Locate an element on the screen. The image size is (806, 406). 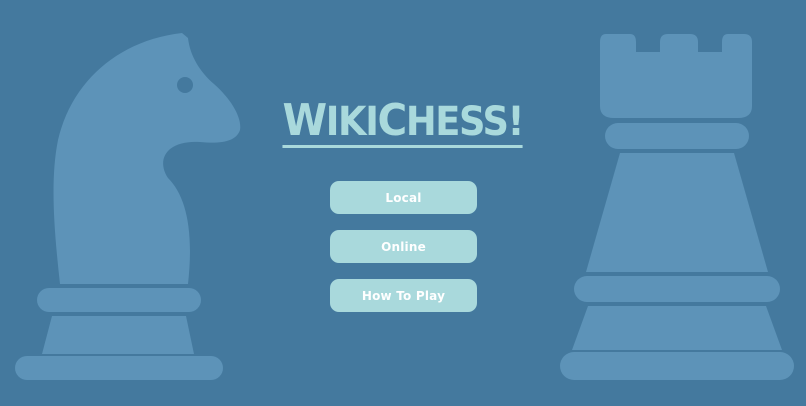
title-w: W is located at coordinates (305, 120).